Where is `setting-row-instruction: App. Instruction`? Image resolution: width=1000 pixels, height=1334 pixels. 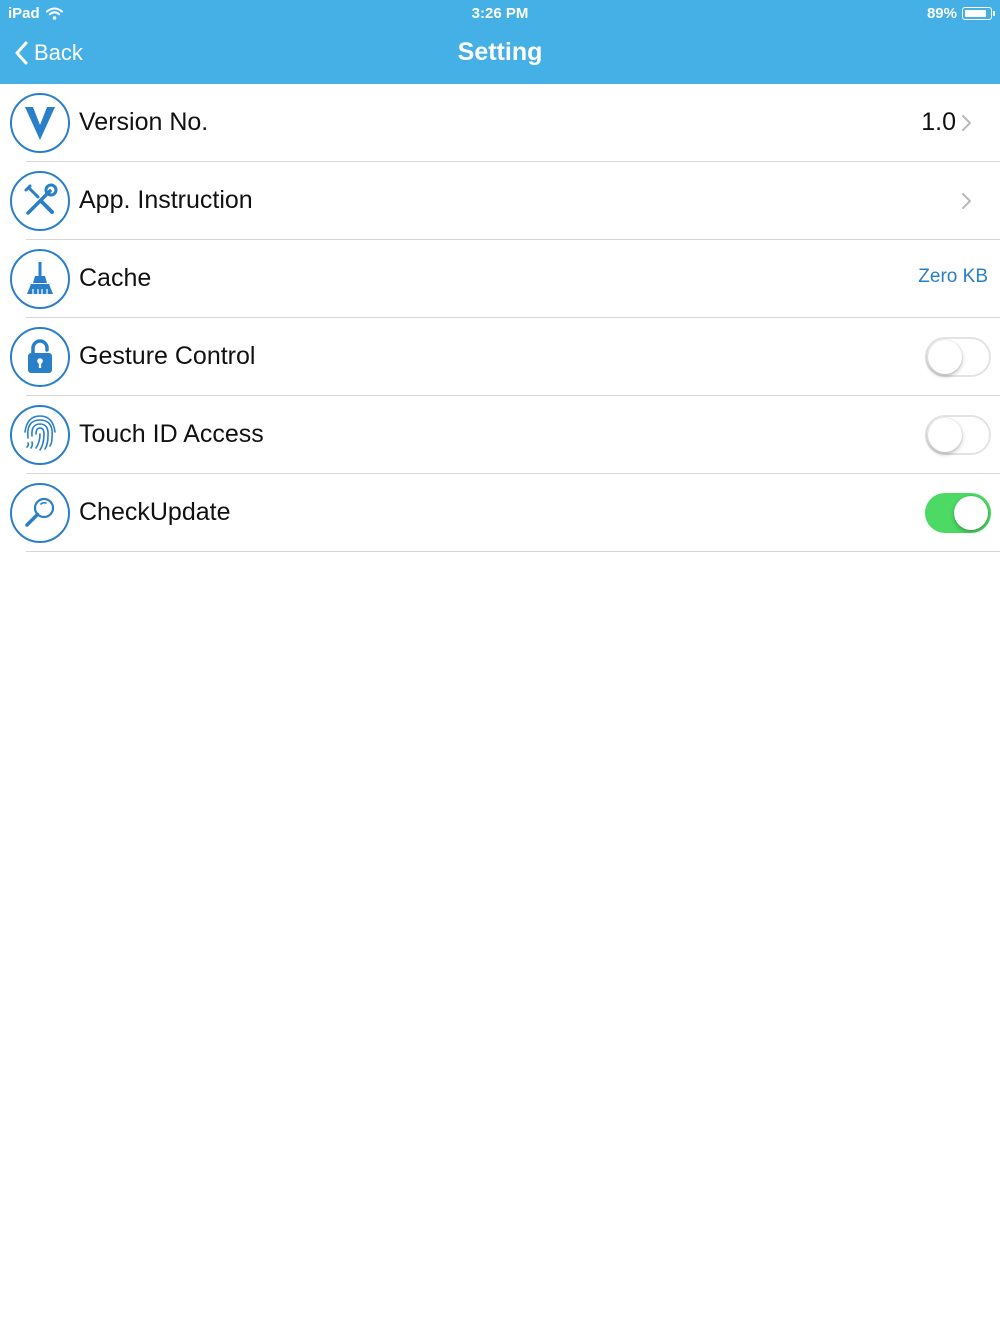
setting-row-instruction: App. Instruction is located at coordinates (500, 201).